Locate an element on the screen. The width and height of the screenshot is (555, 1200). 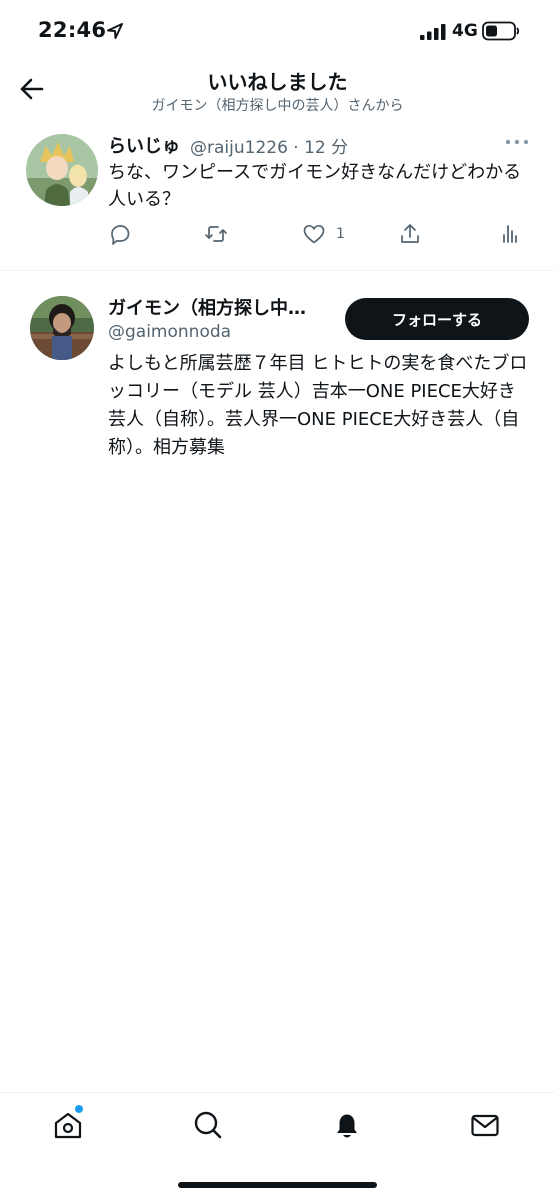
messages-icon is located at coordinates (485, 1125).